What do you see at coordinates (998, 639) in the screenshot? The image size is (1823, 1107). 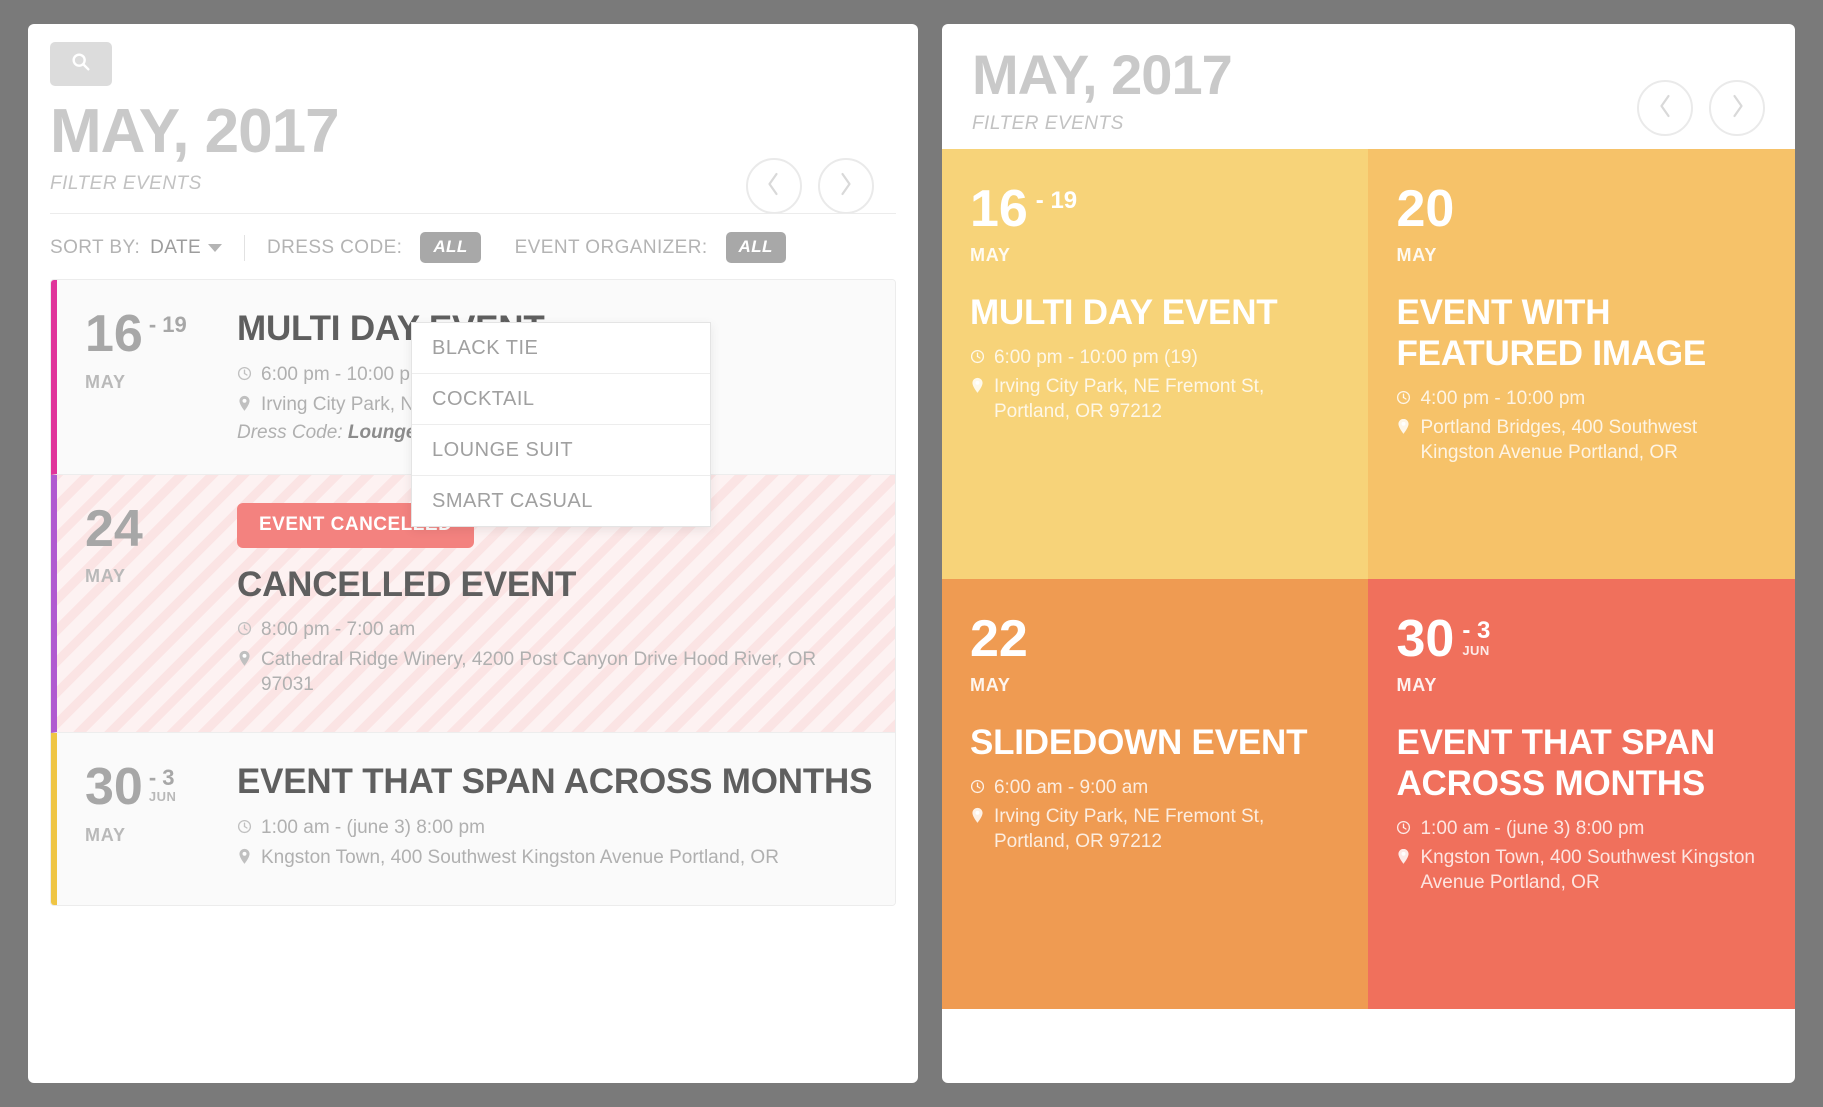 I see `event-day: 22` at bounding box center [998, 639].